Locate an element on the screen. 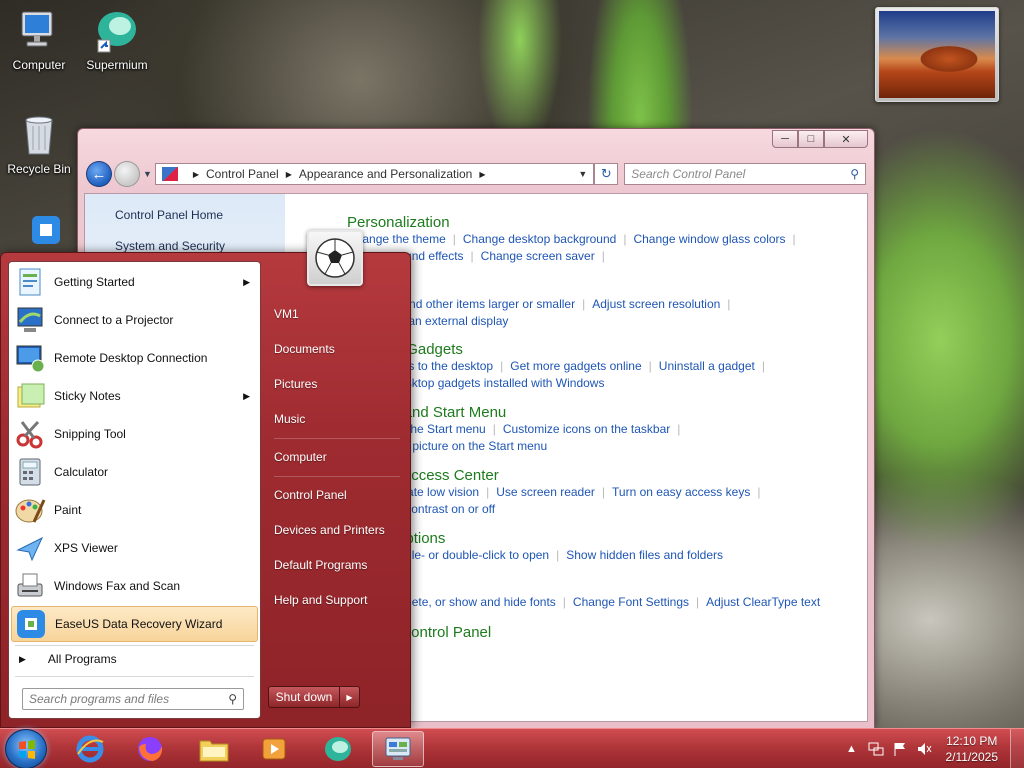 This screenshot has width=1024, height=768. program-getting-started: Getting Started ▶ is located at coordinates (134, 282).